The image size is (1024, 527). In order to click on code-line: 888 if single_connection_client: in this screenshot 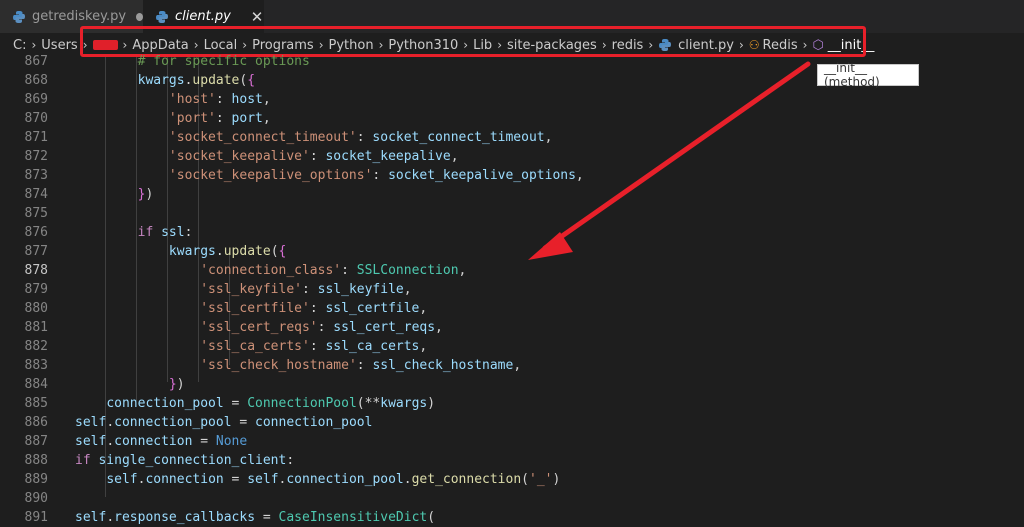, I will do `click(512, 460)`.